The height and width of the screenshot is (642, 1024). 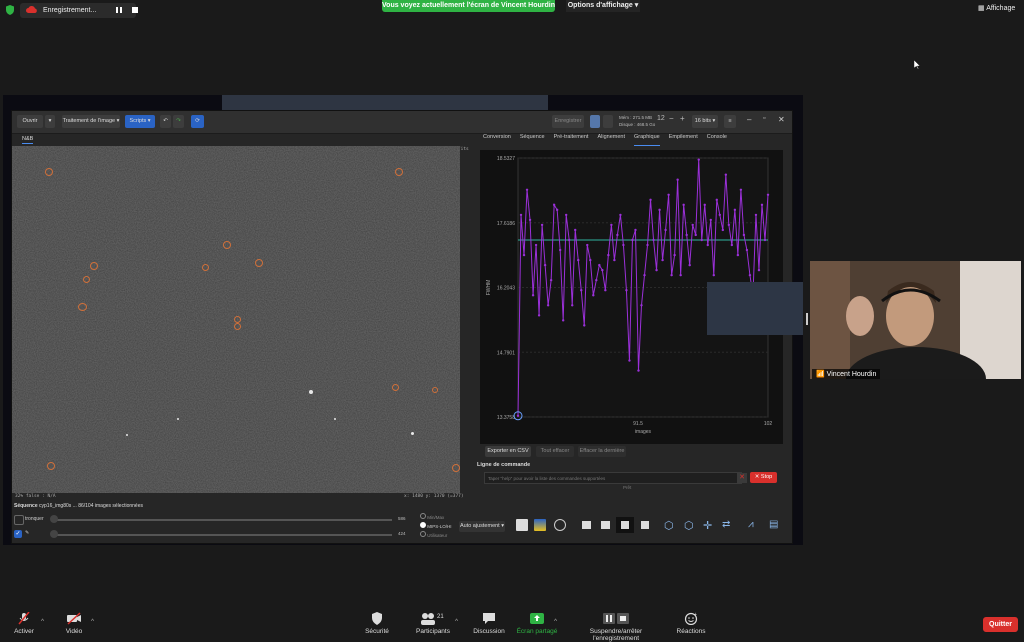 I want to click on auto-stretch-dropdown: Auto ajustement ▾, so click(x=482, y=526).